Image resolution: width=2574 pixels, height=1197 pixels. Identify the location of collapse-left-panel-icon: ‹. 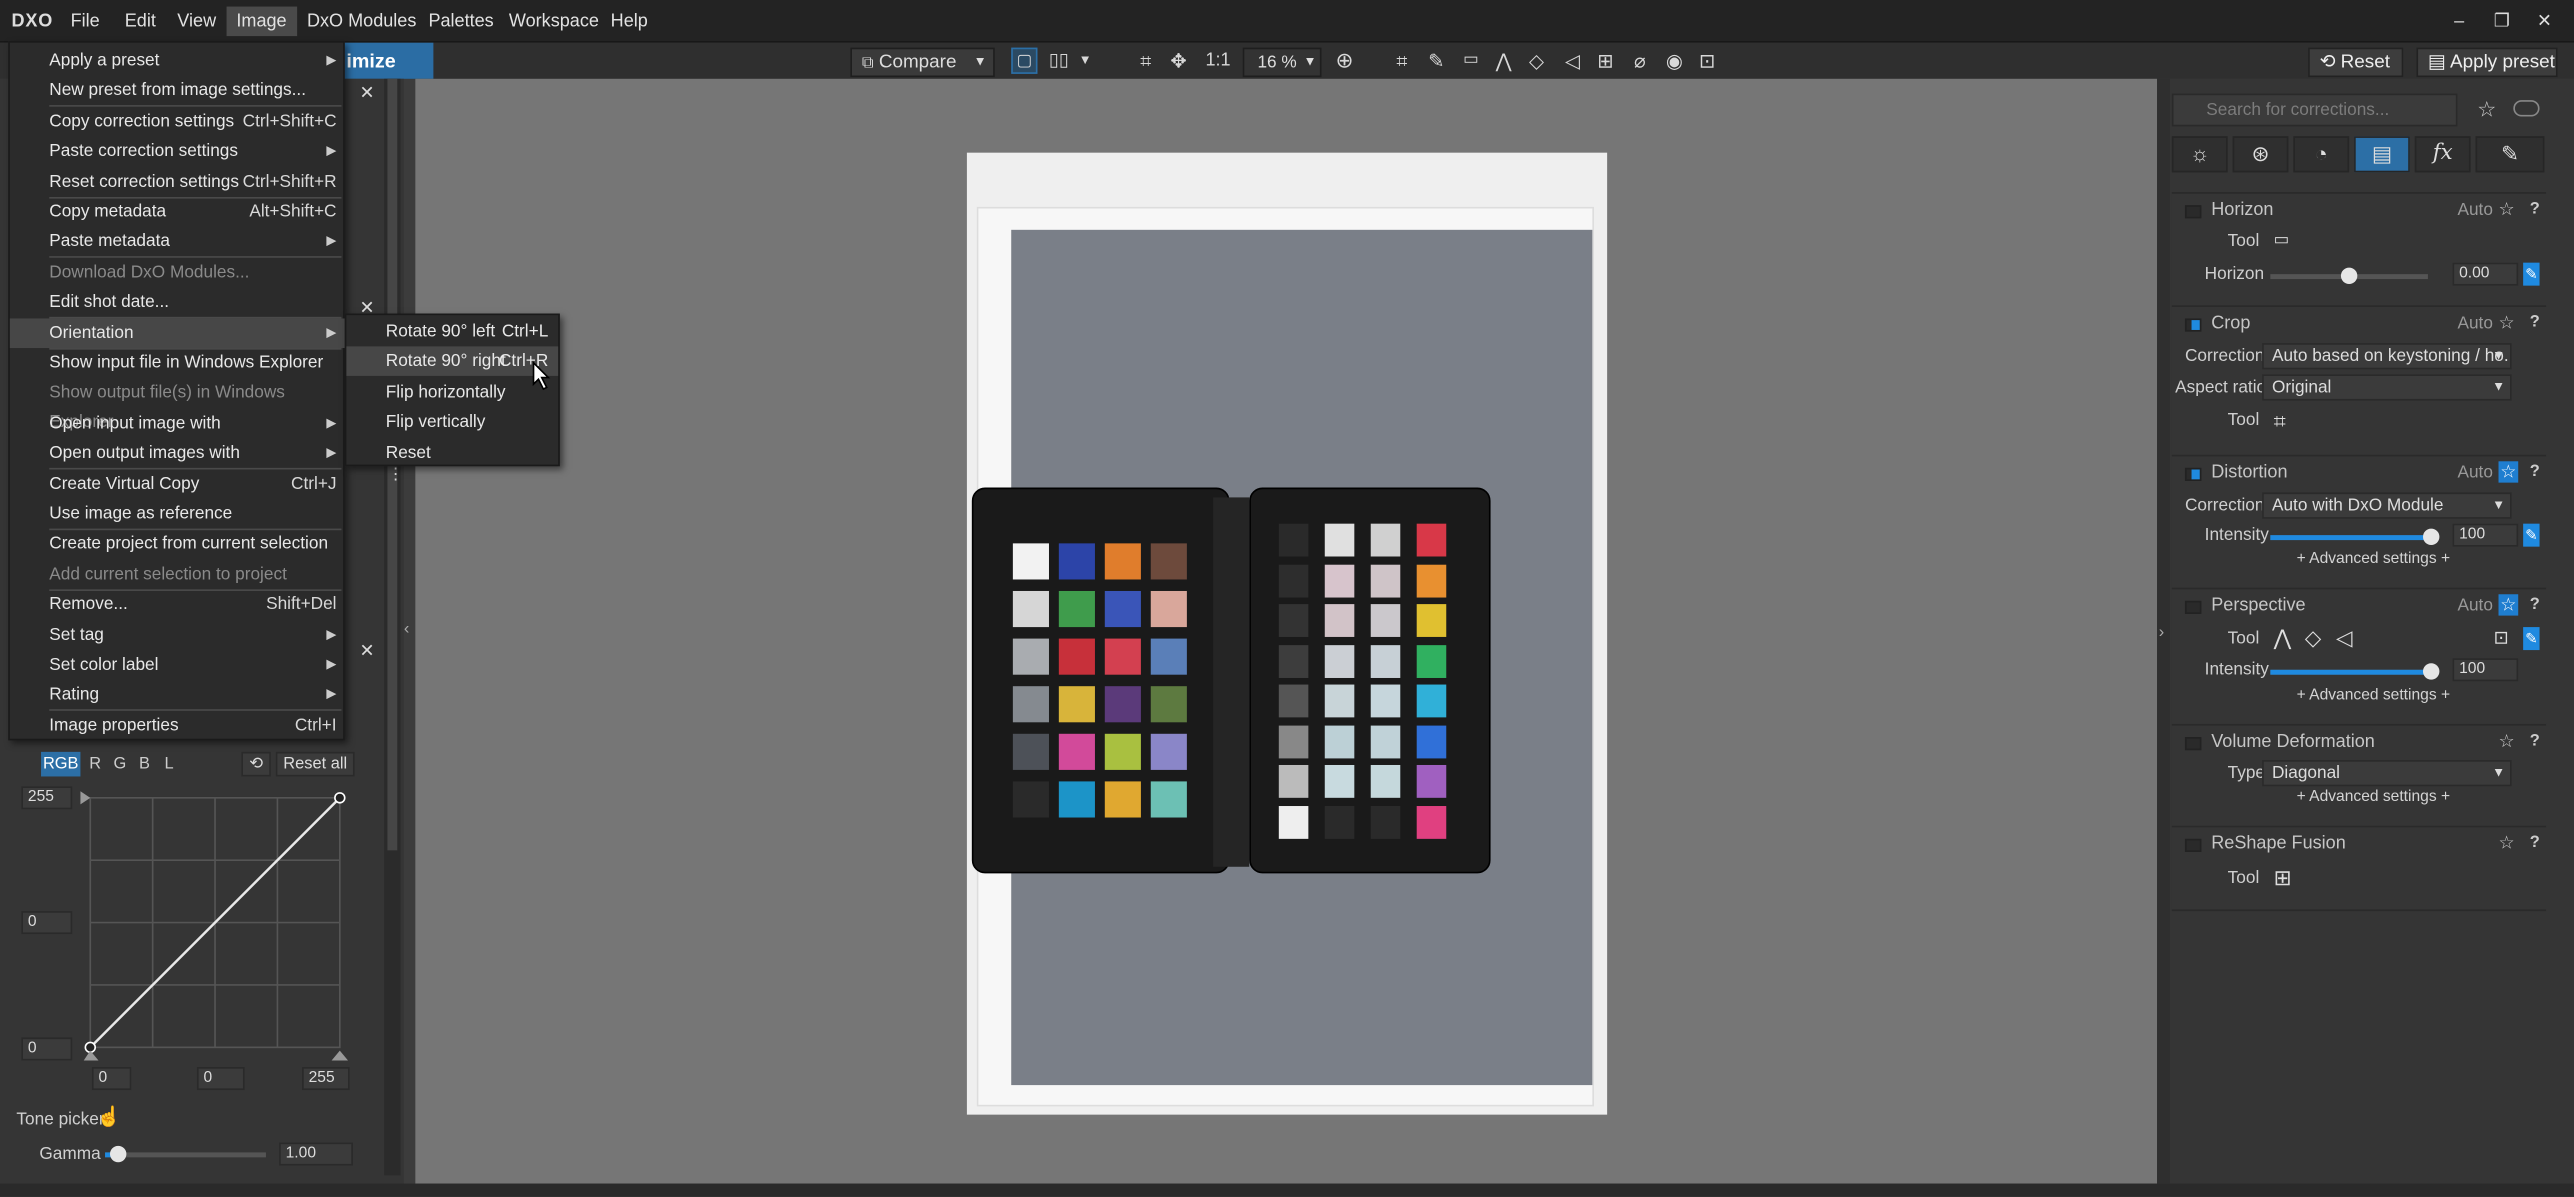
(406, 630).